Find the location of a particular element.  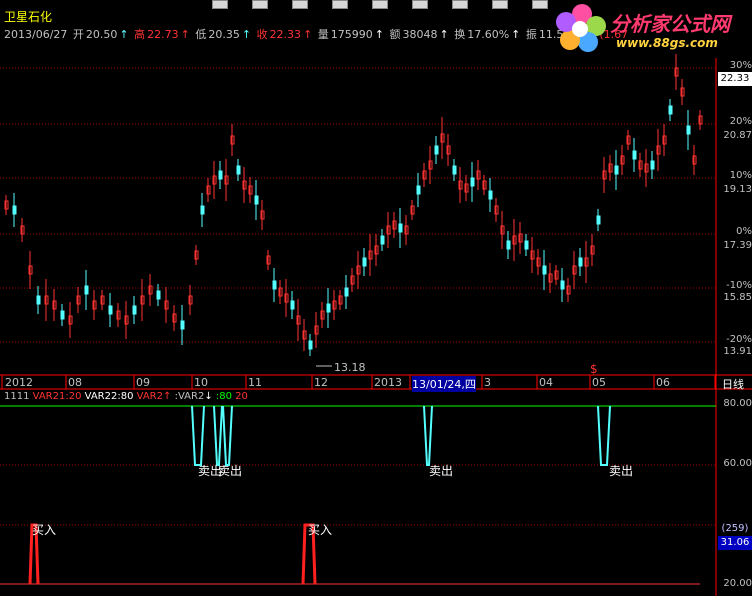

period-button: 日线 is located at coordinates (733, 384).